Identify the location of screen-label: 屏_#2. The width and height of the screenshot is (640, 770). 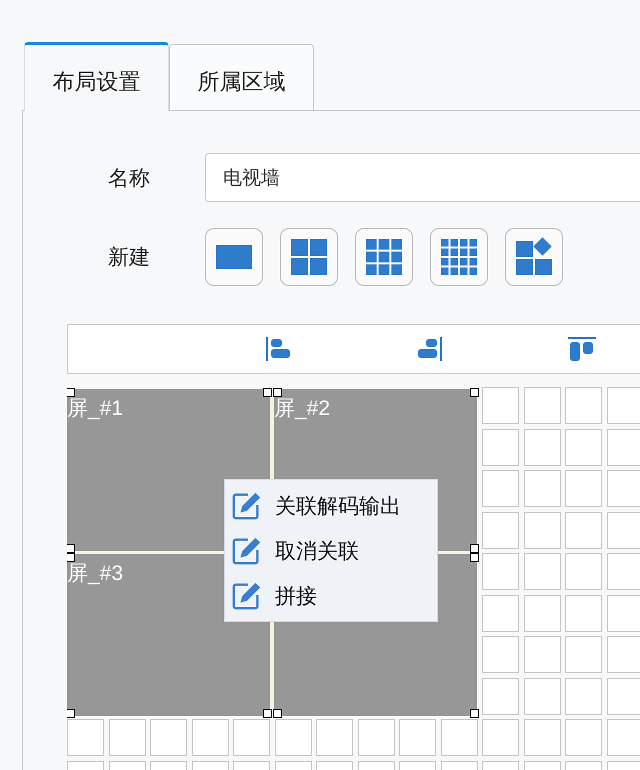
(302, 409).